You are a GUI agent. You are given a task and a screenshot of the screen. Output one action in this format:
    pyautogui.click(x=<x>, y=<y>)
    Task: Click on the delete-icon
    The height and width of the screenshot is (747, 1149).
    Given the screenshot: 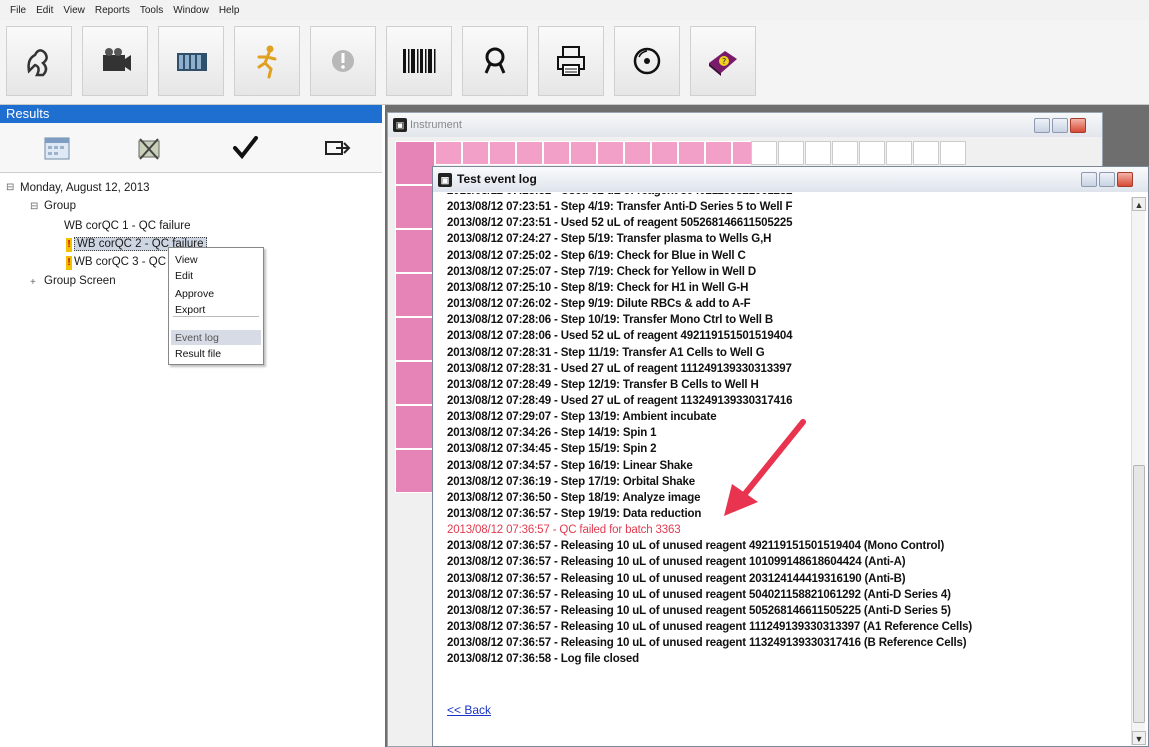 What is the action you would take?
    pyautogui.click(x=149, y=149)
    